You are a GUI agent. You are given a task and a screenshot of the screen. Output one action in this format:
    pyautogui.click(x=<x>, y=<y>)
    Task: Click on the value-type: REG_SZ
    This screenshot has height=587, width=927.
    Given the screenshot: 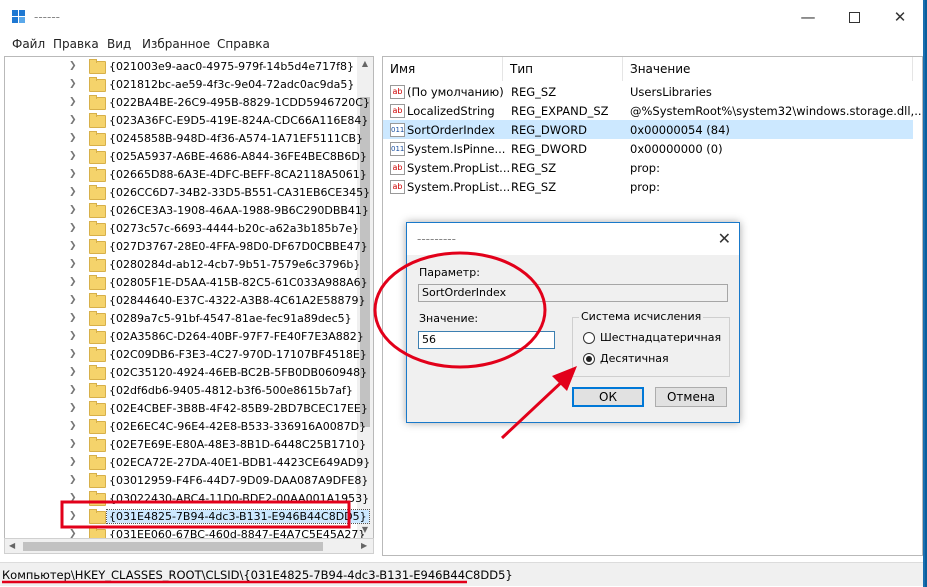 What is the action you would take?
    pyautogui.click(x=534, y=168)
    